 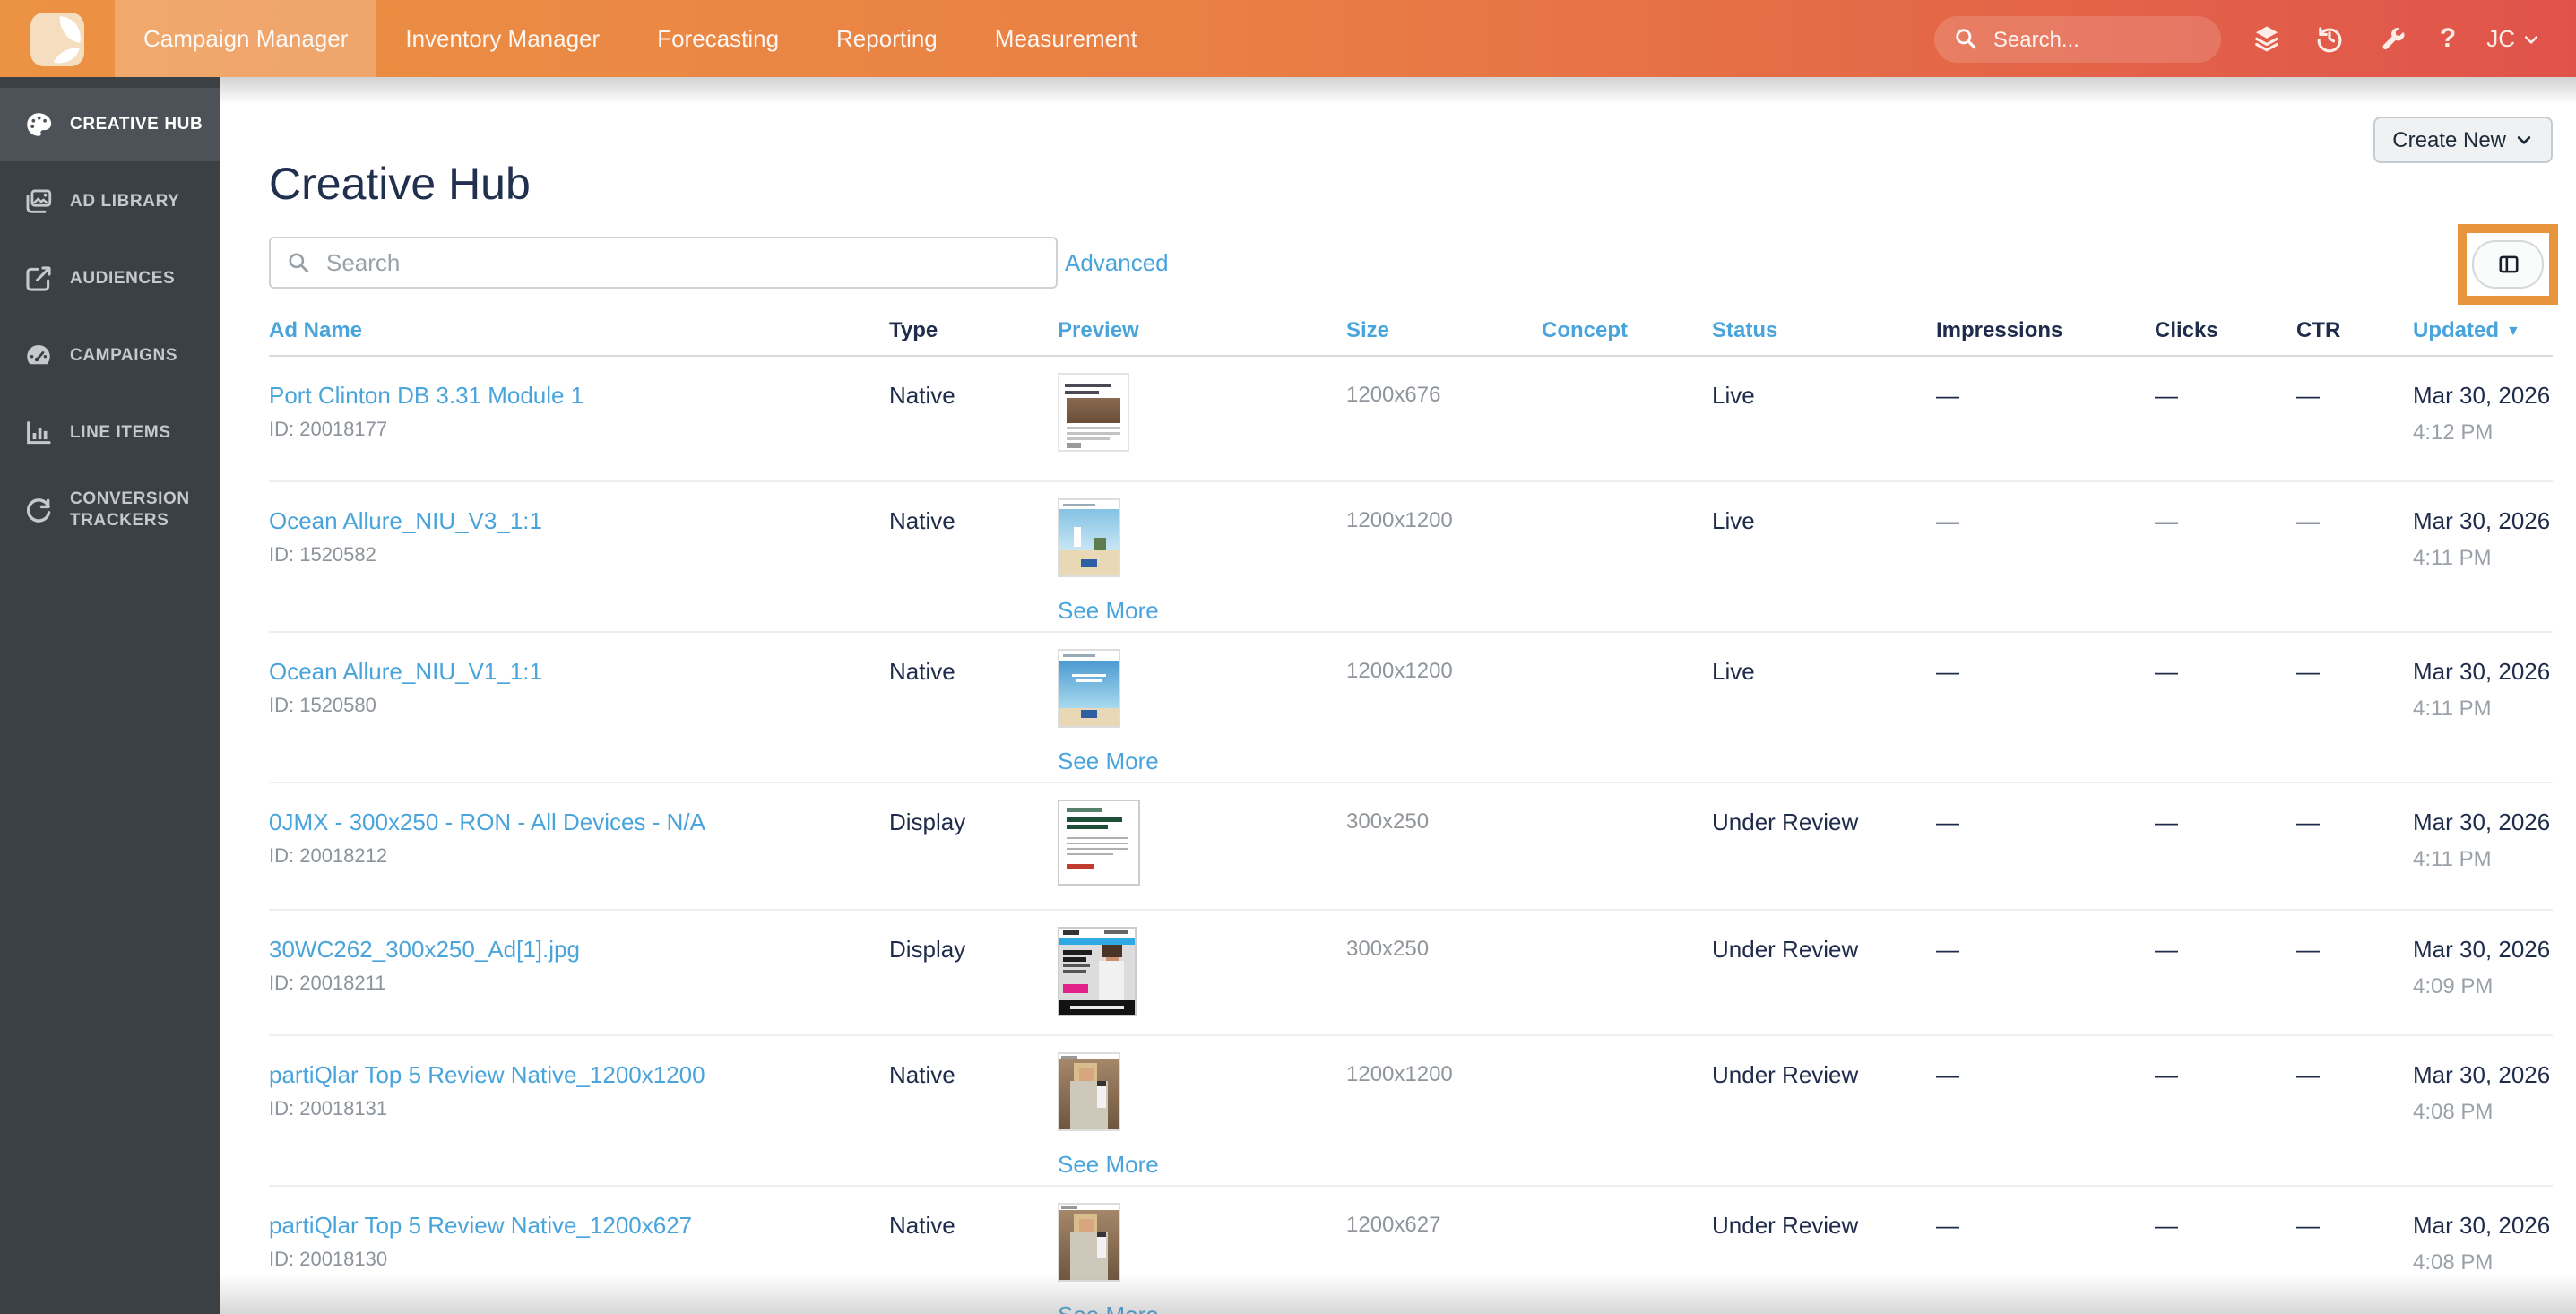 What do you see at coordinates (110, 201) in the screenshot?
I see `sidebar-item-ad-library: AD LIBRARY` at bounding box center [110, 201].